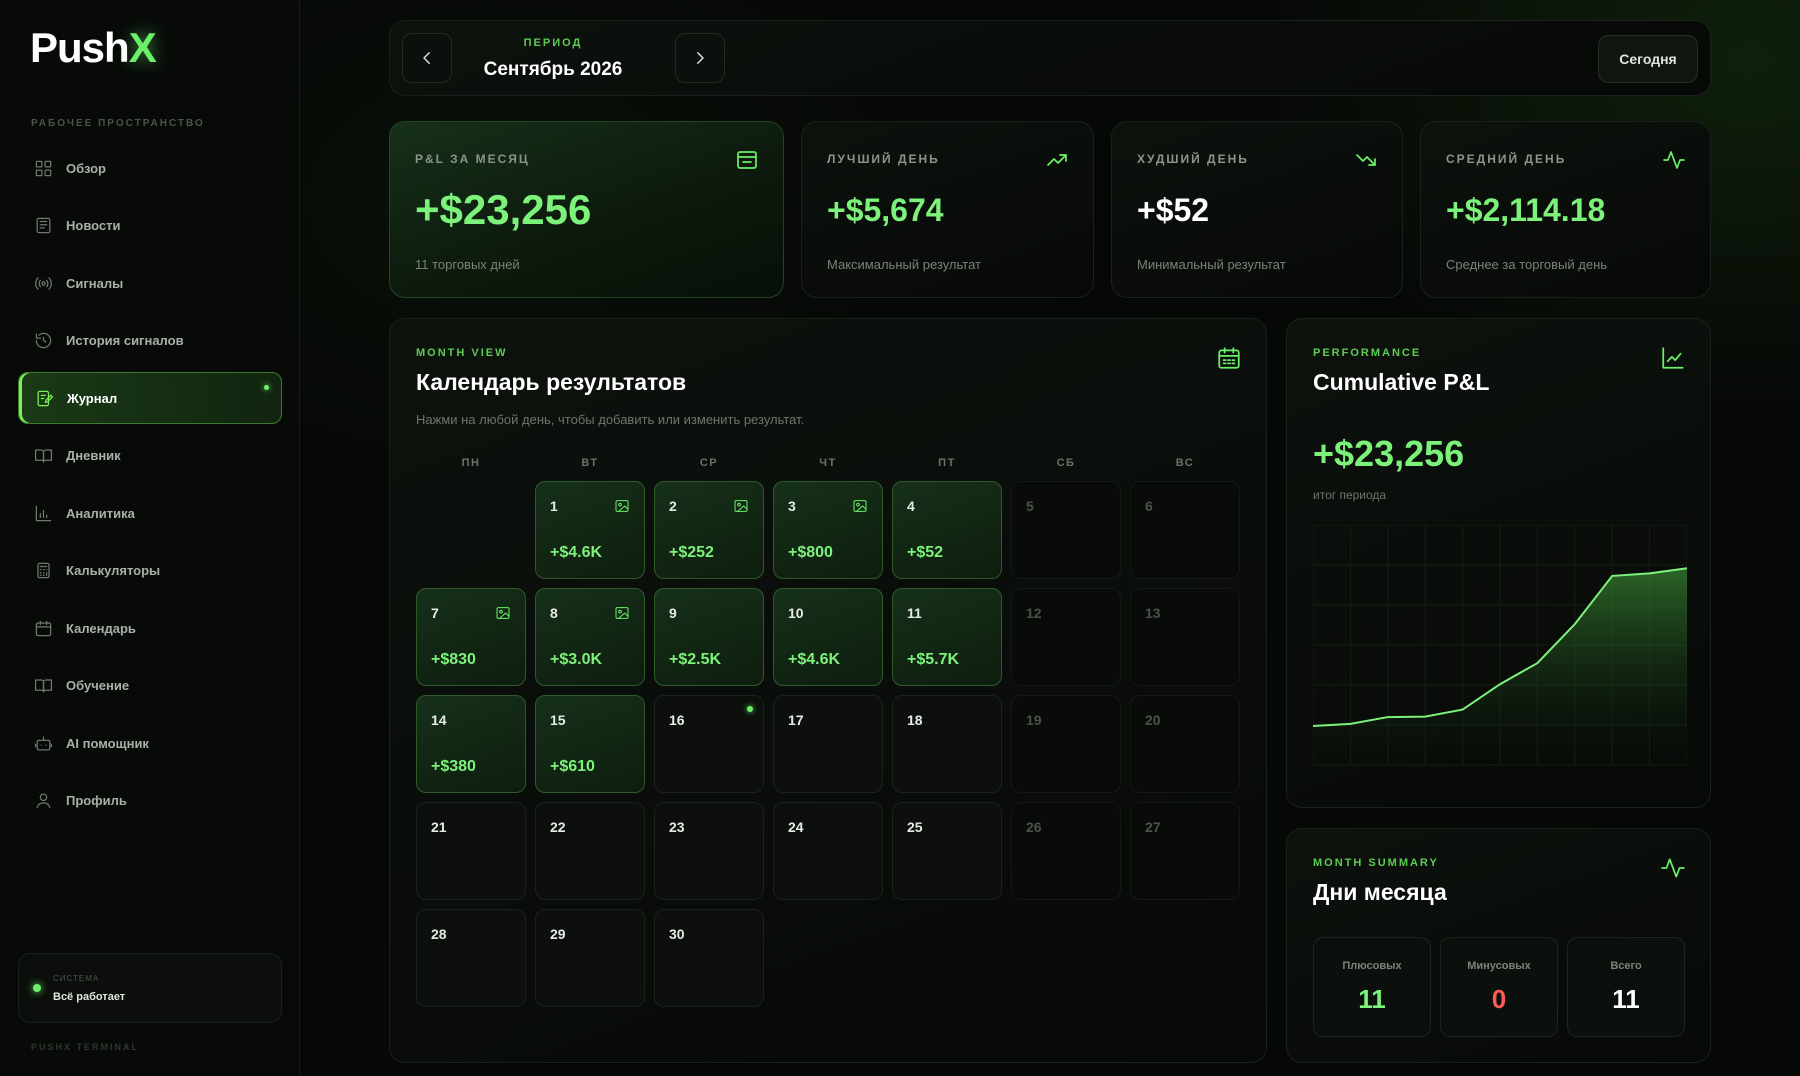 The width and height of the screenshot is (1800, 1076). I want to click on sidebar-item-2: Сигналы, so click(150, 283).